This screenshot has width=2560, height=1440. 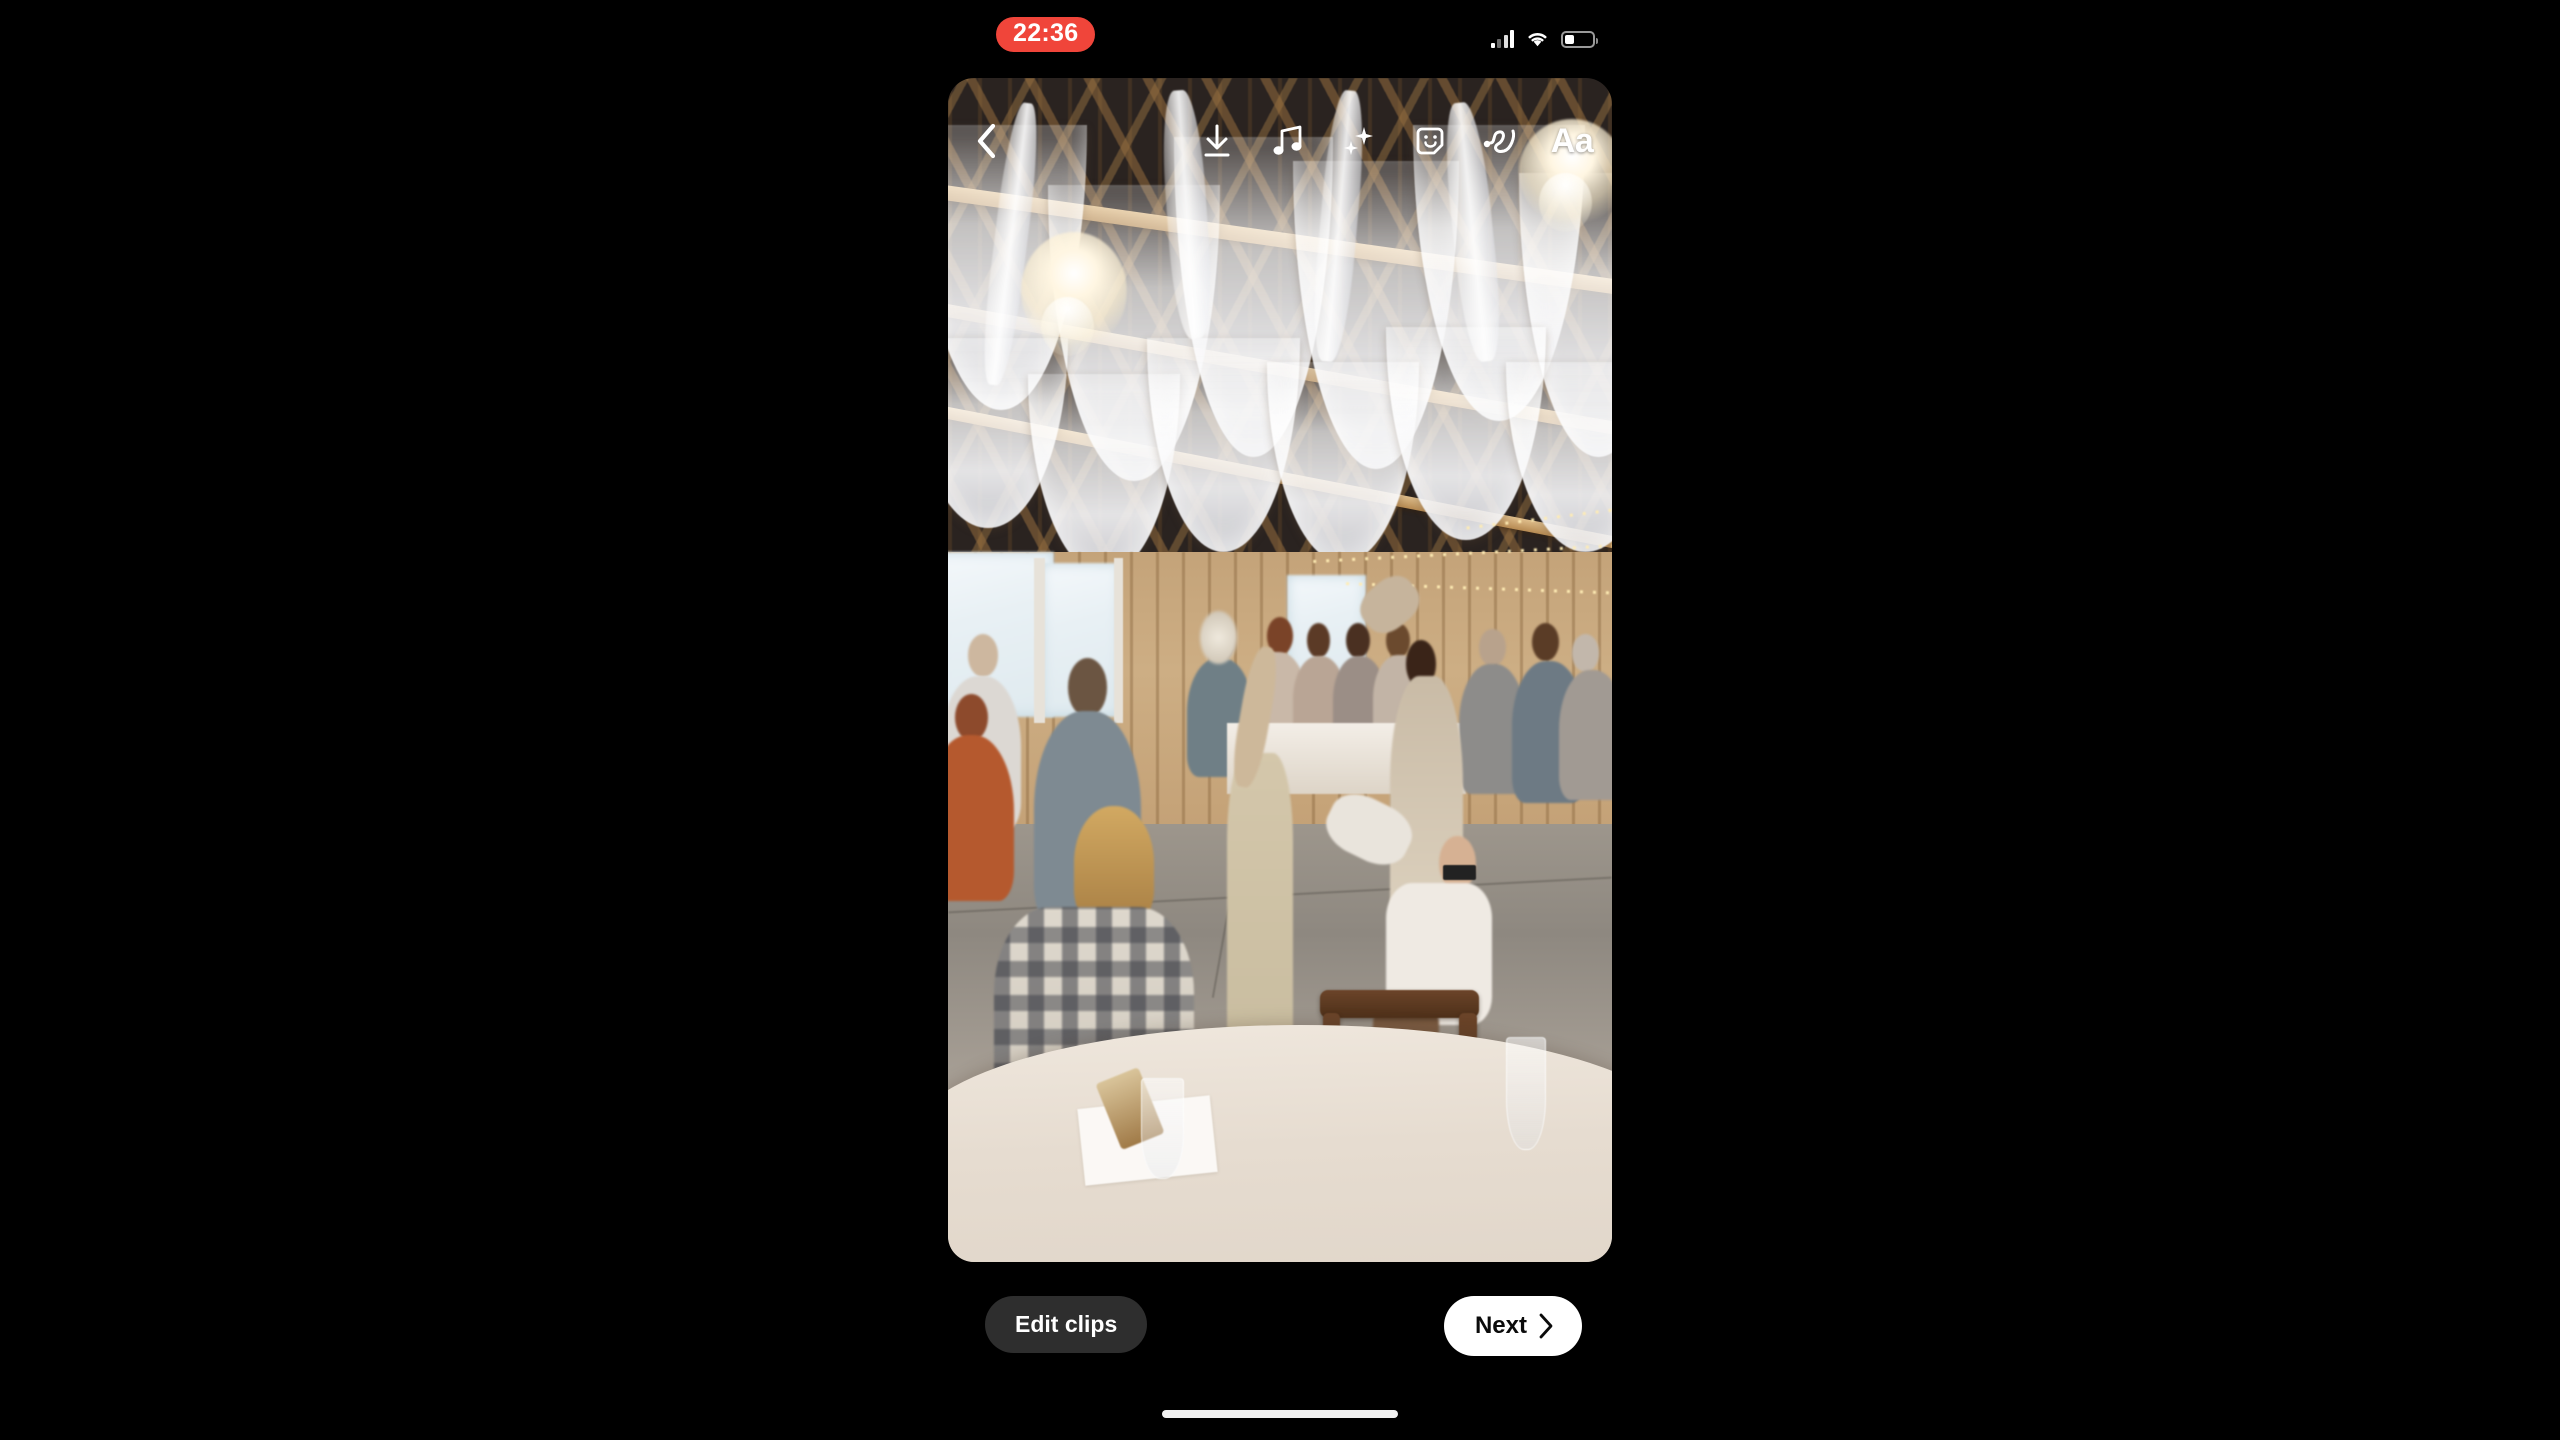 I want to click on water-glass, so click(x=1525, y=1093).